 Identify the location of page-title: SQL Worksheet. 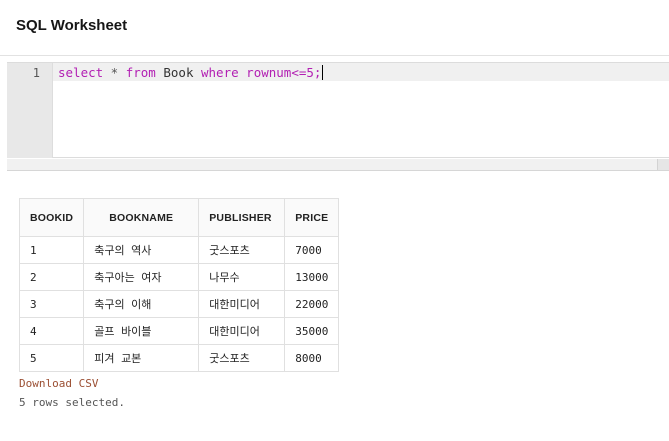
(72, 25).